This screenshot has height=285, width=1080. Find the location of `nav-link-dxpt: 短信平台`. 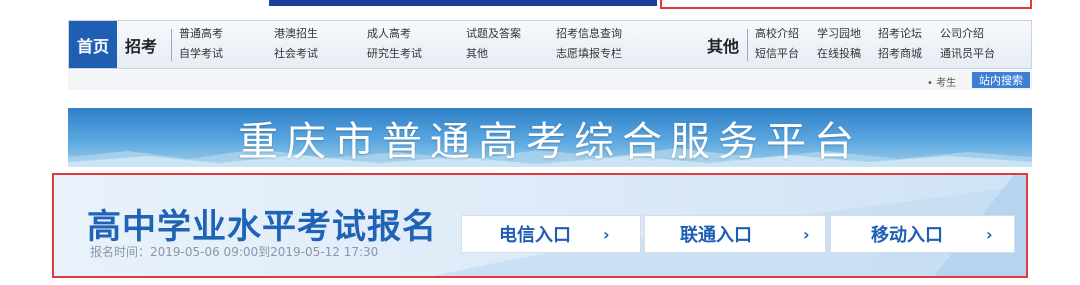

nav-link-dxpt: 短信平台 is located at coordinates (777, 54).